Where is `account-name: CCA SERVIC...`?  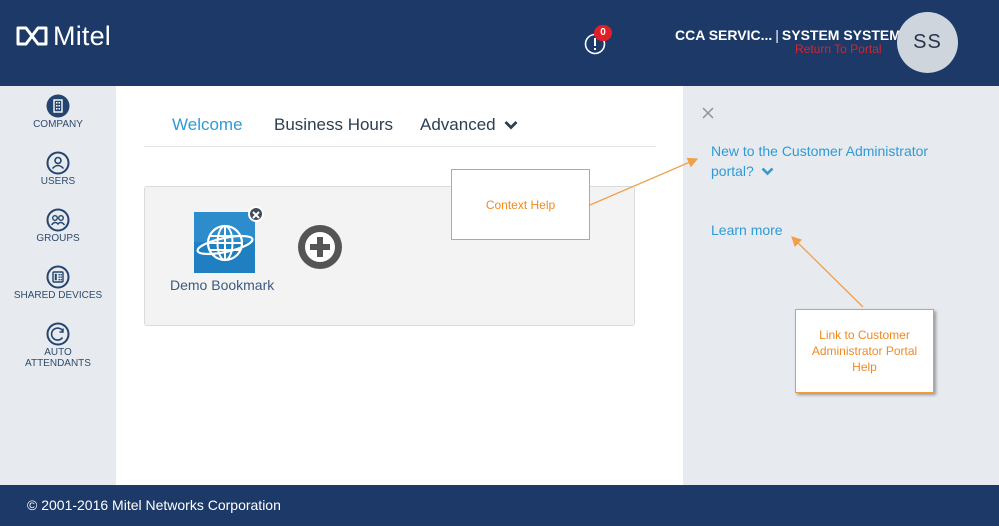
account-name: CCA SERVIC... is located at coordinates (724, 35).